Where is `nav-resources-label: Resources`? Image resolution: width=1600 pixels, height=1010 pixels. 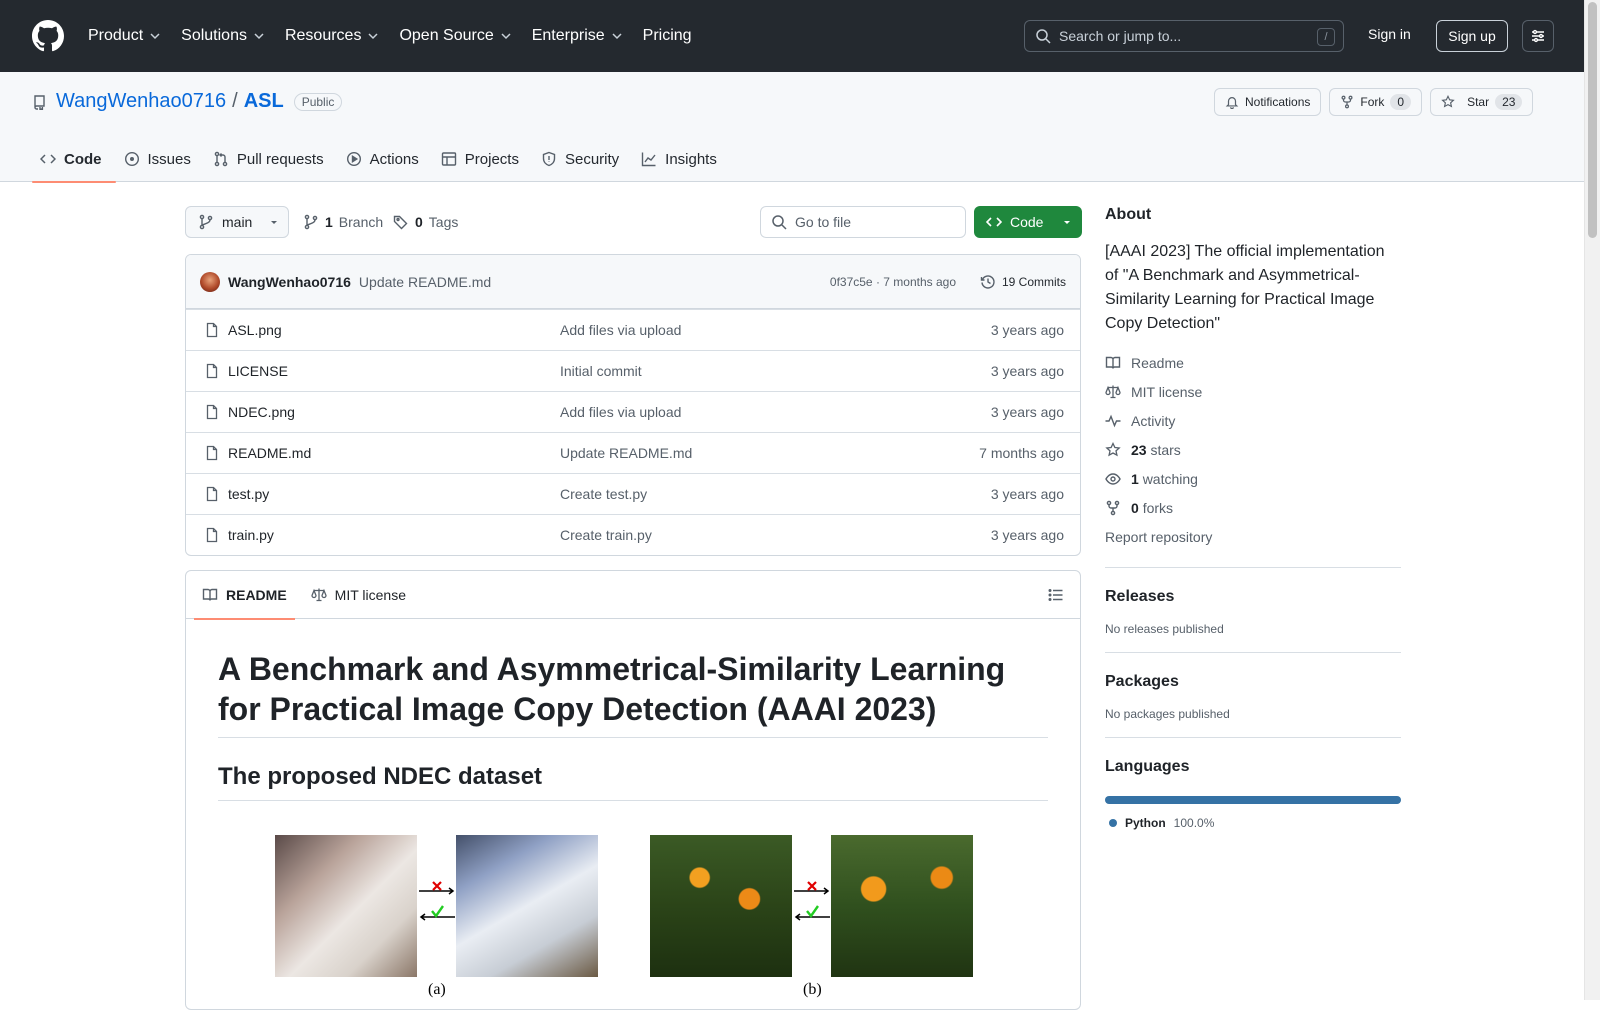
nav-resources-label: Resources is located at coordinates (323, 35).